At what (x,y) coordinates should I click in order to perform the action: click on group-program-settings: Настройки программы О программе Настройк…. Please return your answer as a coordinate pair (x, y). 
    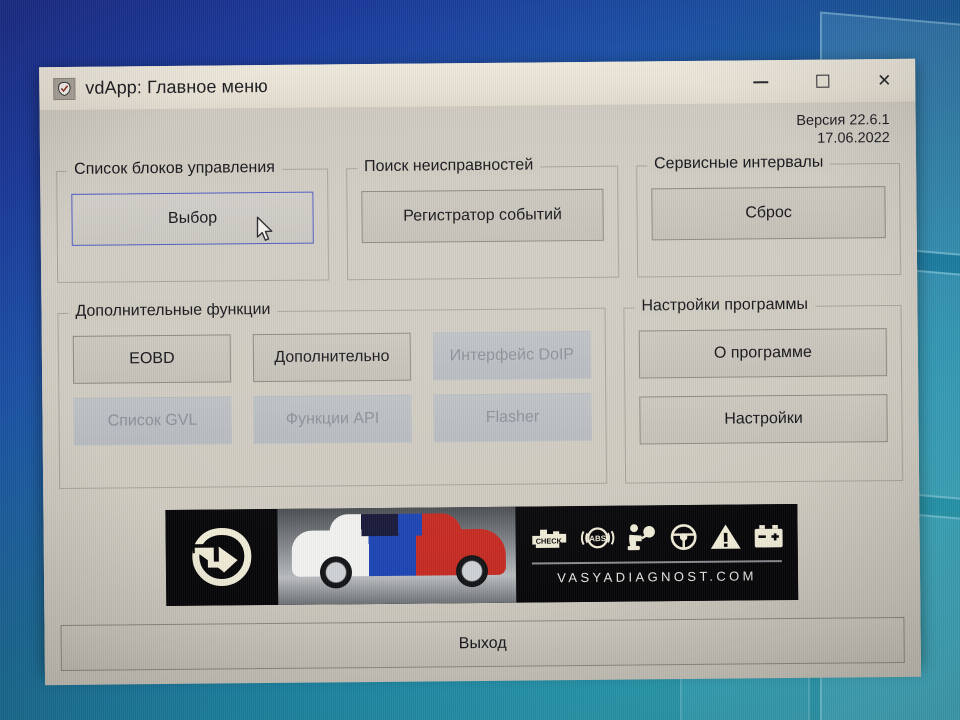
    Looking at the image, I should click on (763, 390).